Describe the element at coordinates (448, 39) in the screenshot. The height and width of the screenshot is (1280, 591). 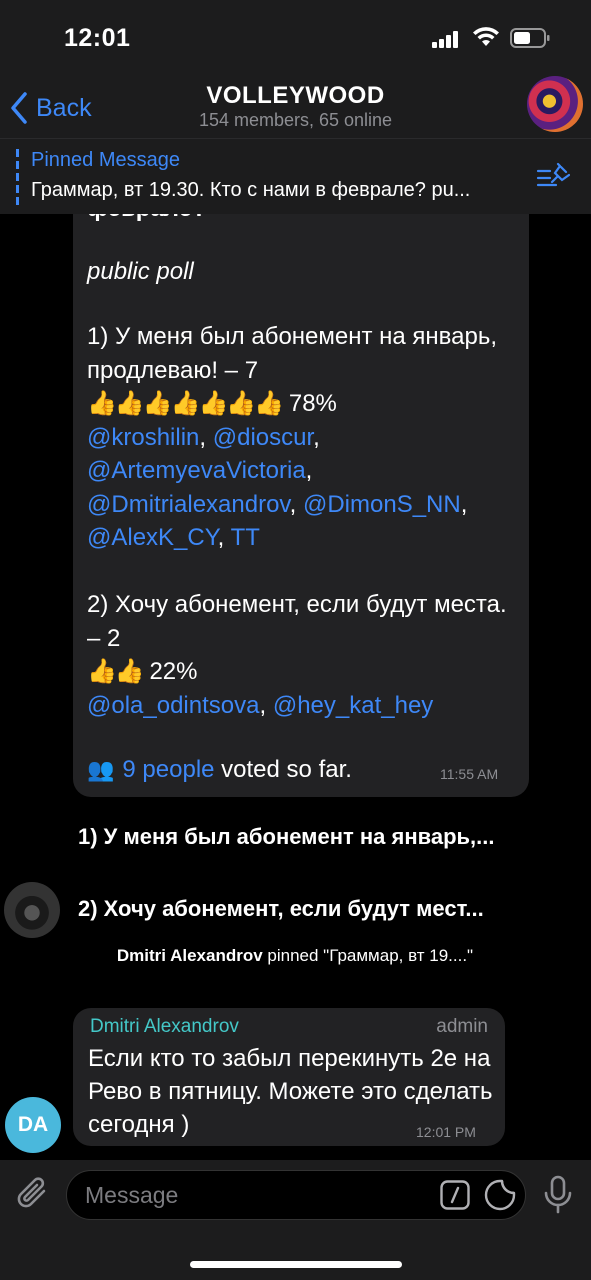
I see `signal-icon` at that location.